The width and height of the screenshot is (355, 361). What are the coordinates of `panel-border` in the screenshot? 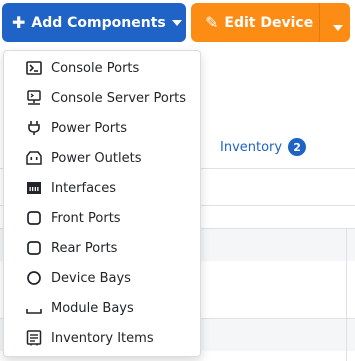 It's located at (346, 294).